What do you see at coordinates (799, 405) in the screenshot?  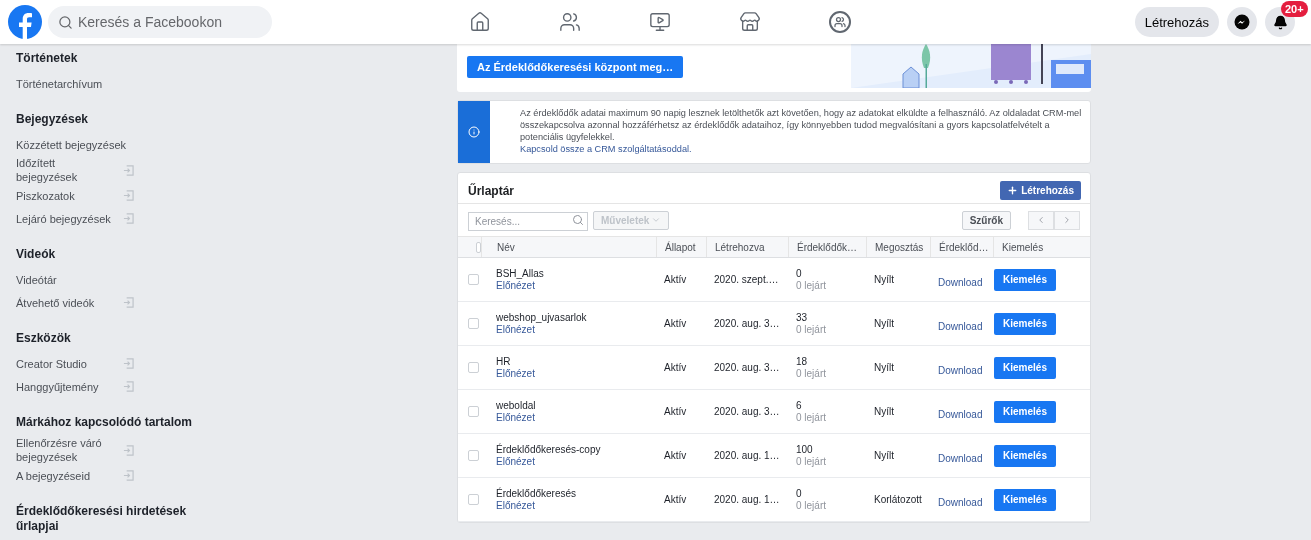 I see `lead-count: 6` at bounding box center [799, 405].